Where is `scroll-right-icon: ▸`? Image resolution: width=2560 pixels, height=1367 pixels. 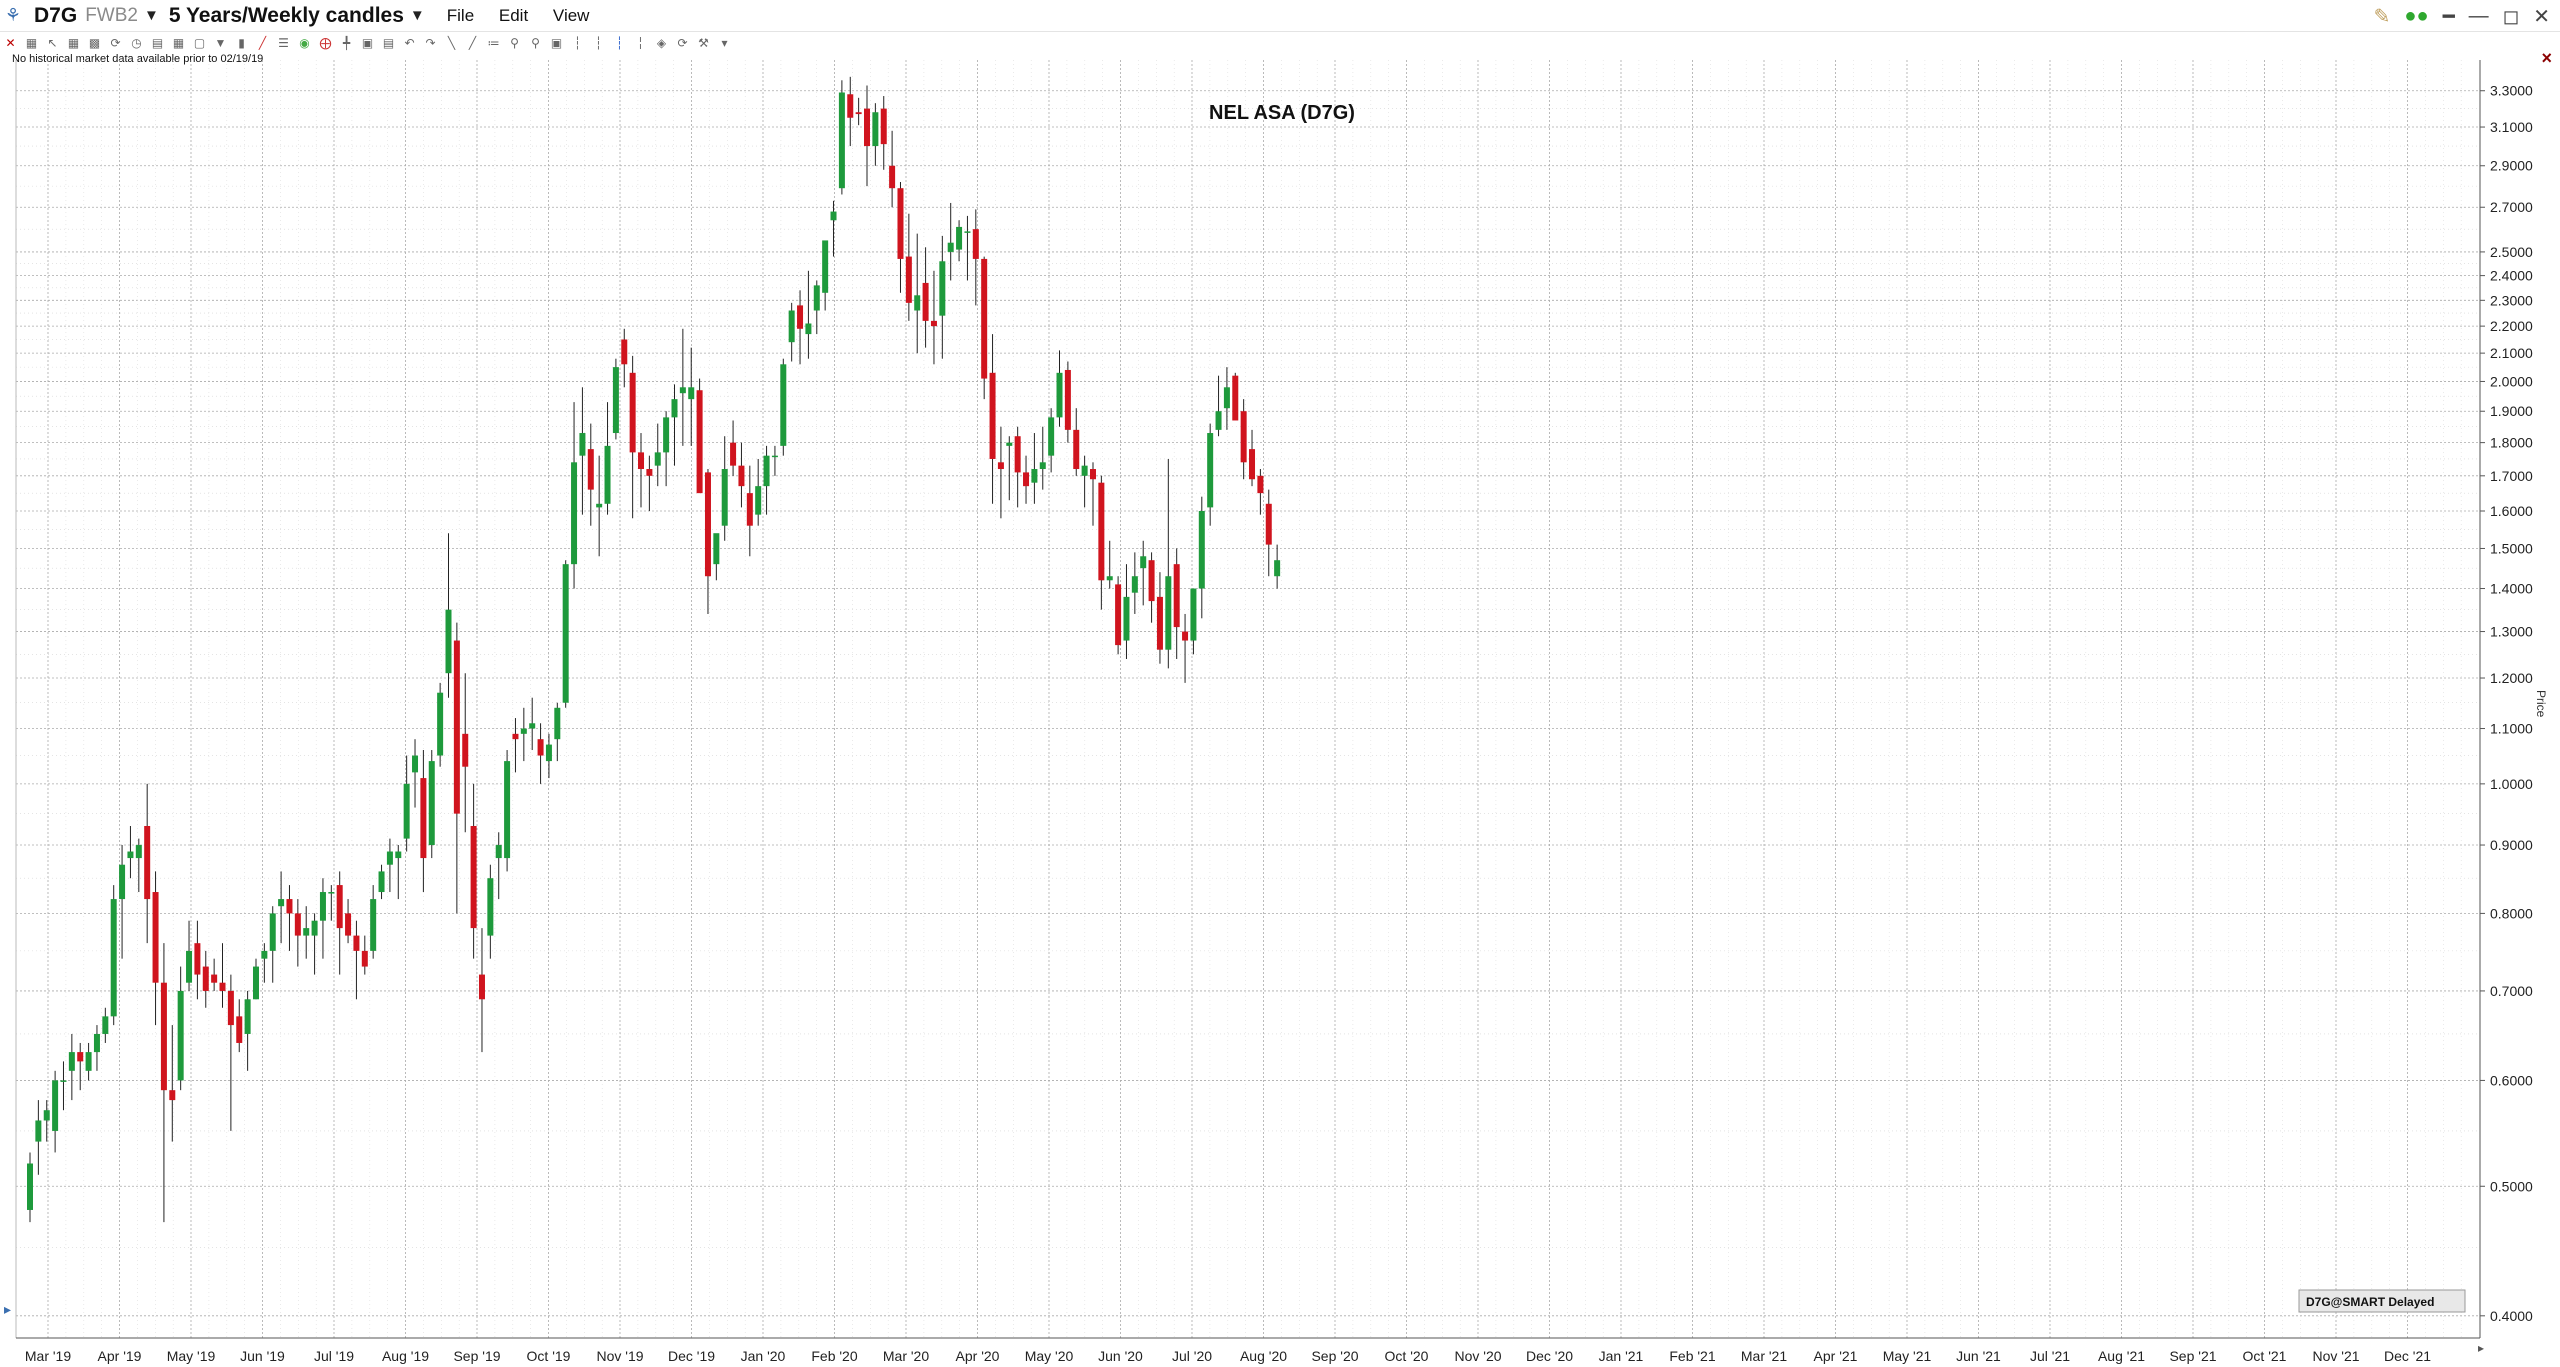
scroll-right-icon: ▸ is located at coordinates (2481, 1348).